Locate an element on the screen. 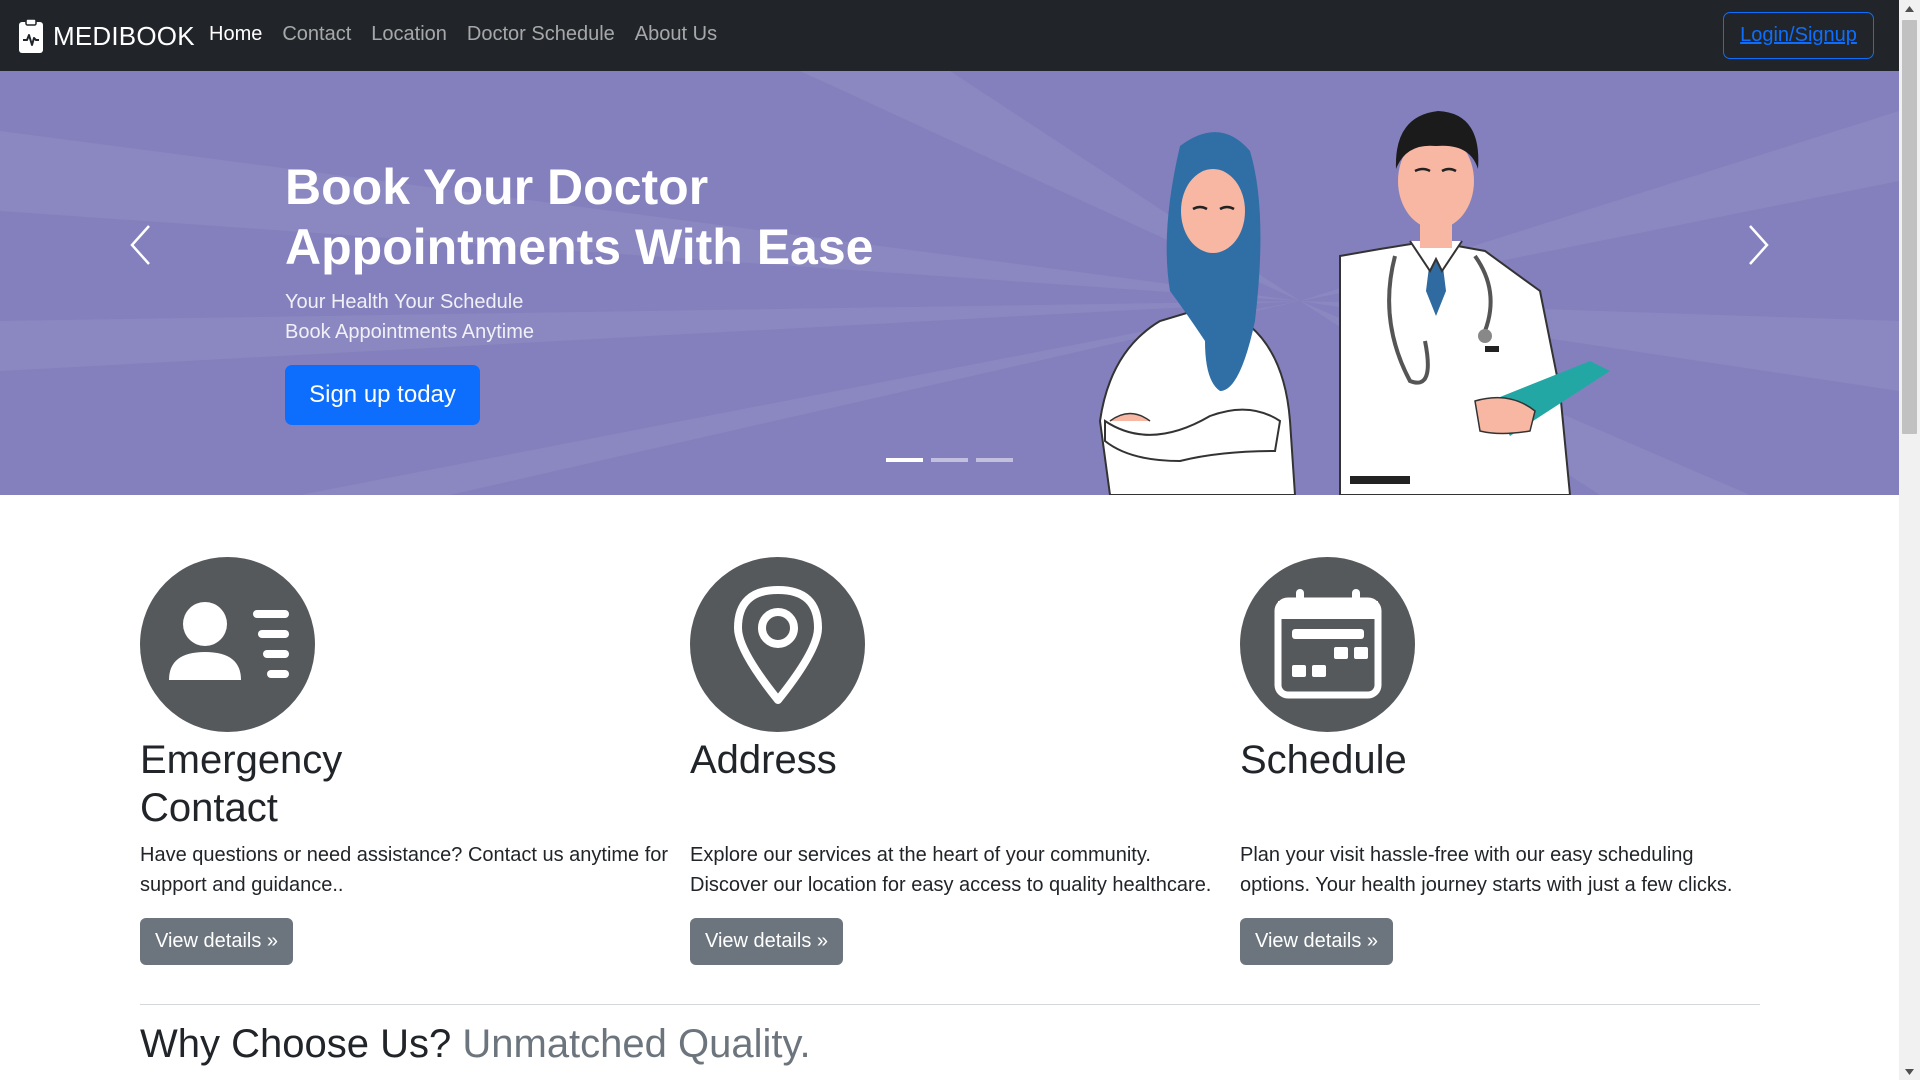 Image resolution: width=1920 pixels, height=1080 pixels. page-scrollbar is located at coordinates (1909, 540).